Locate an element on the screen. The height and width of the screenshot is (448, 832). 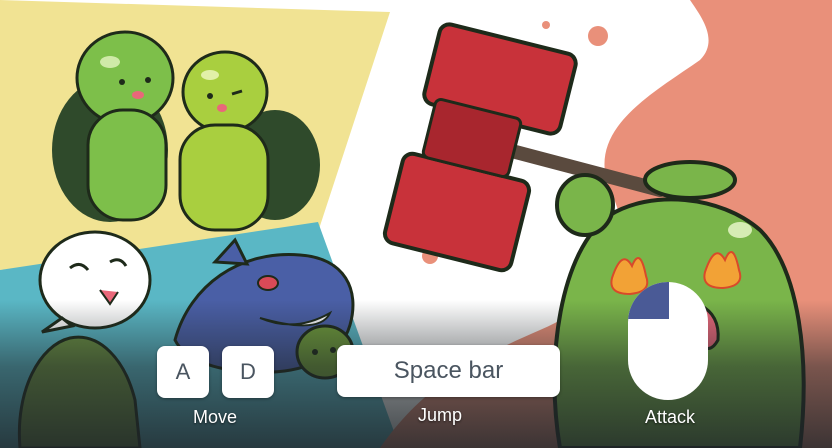
attack-label: Attack is located at coordinates (670, 417).